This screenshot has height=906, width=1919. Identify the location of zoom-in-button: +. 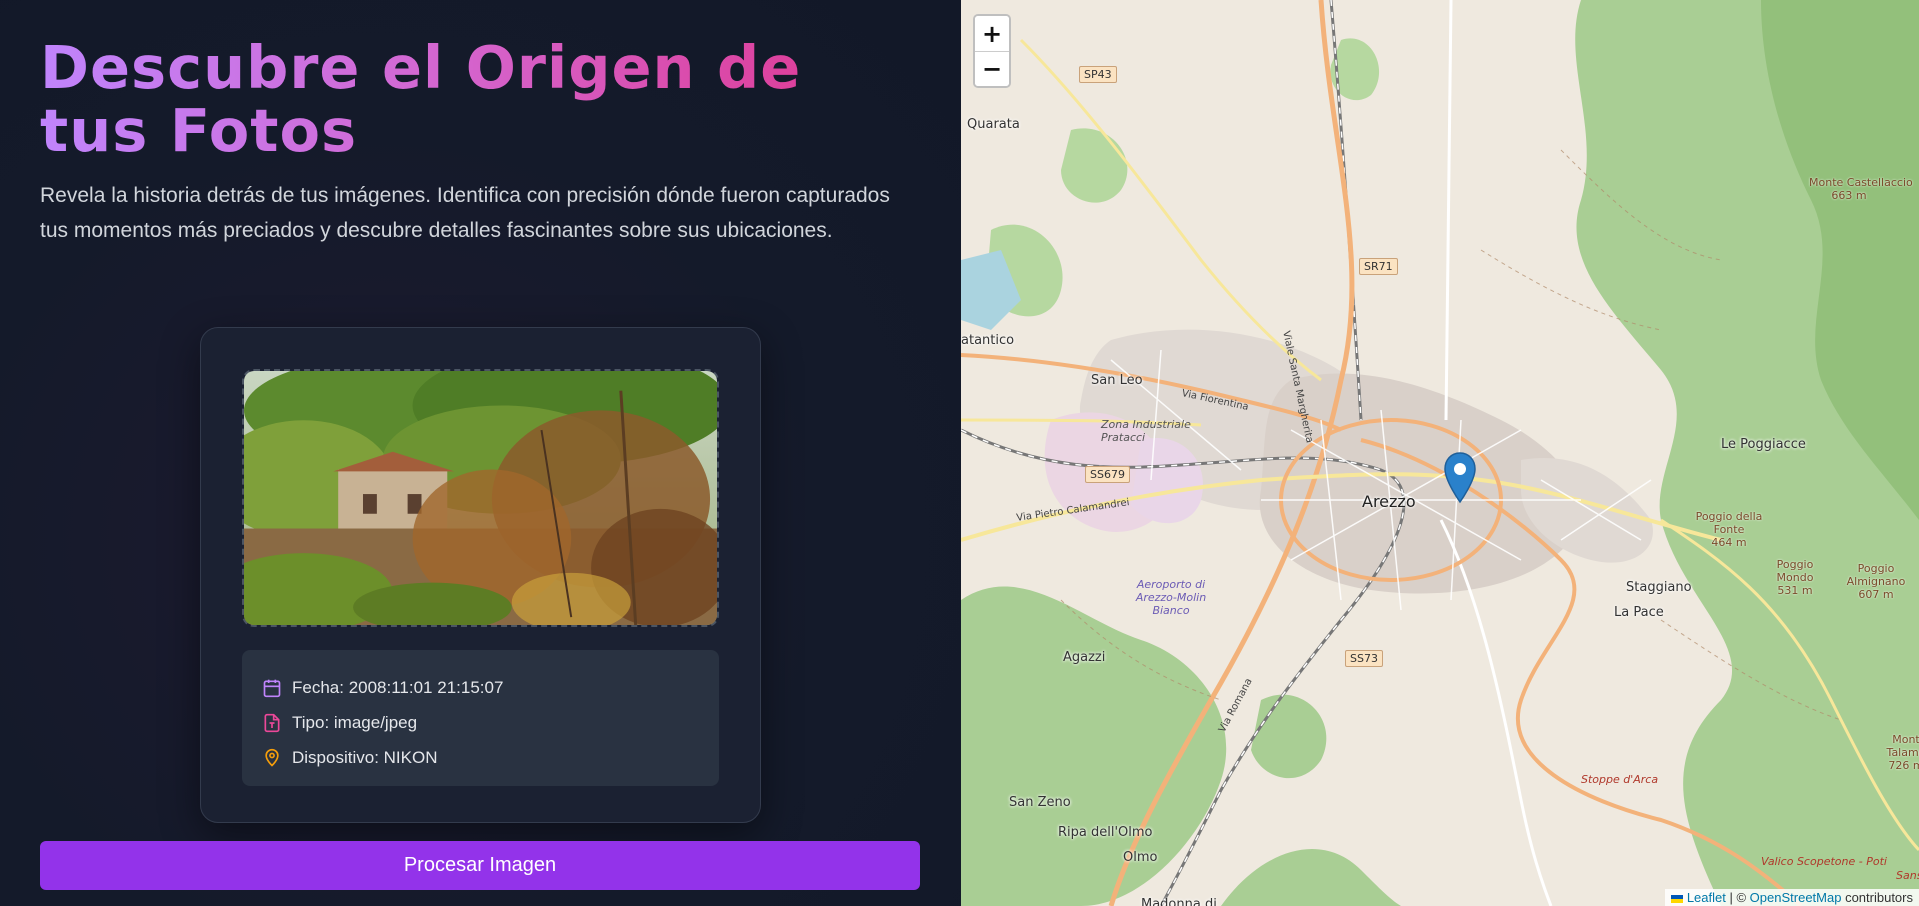
(992, 33).